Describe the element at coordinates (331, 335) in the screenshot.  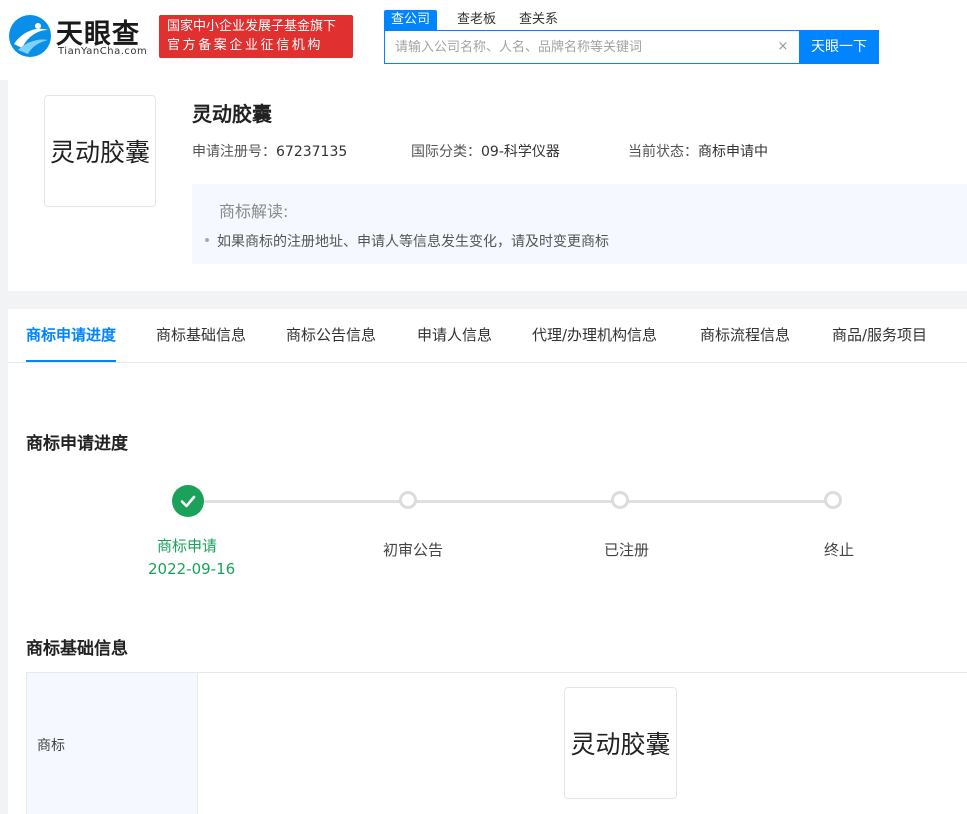
I see `tab-announcement-info: 商标公告信息` at that location.